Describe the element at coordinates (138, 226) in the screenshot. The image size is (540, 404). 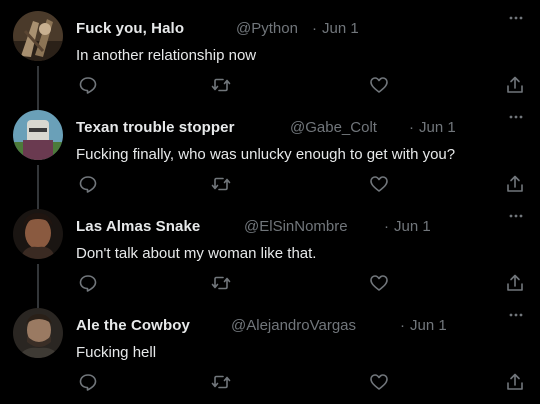
I see `display-name: Las Almas Snake` at that location.